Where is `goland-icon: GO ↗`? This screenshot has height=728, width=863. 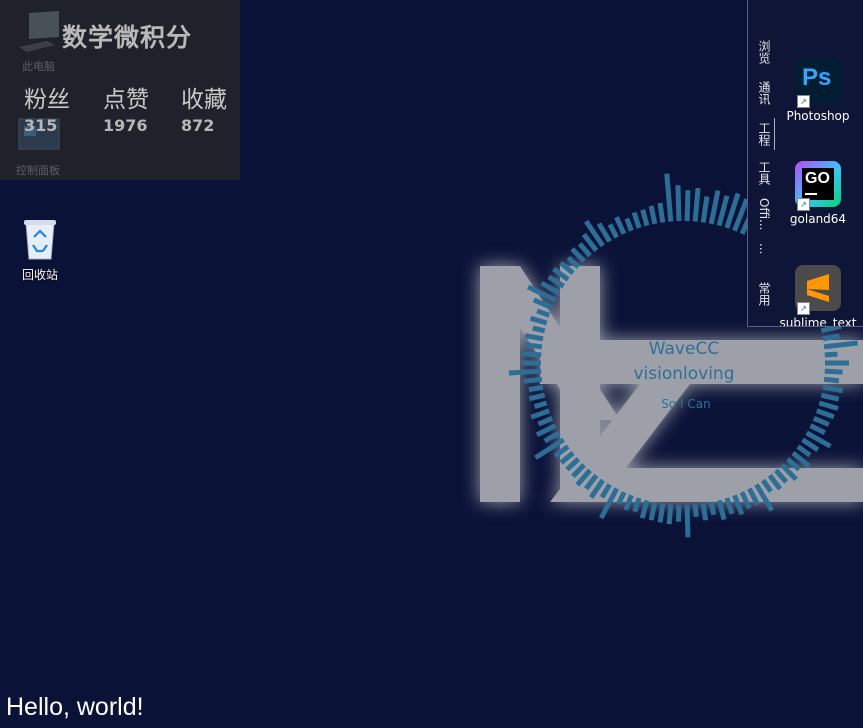
goland-icon: GO ↗ is located at coordinates (818, 186).